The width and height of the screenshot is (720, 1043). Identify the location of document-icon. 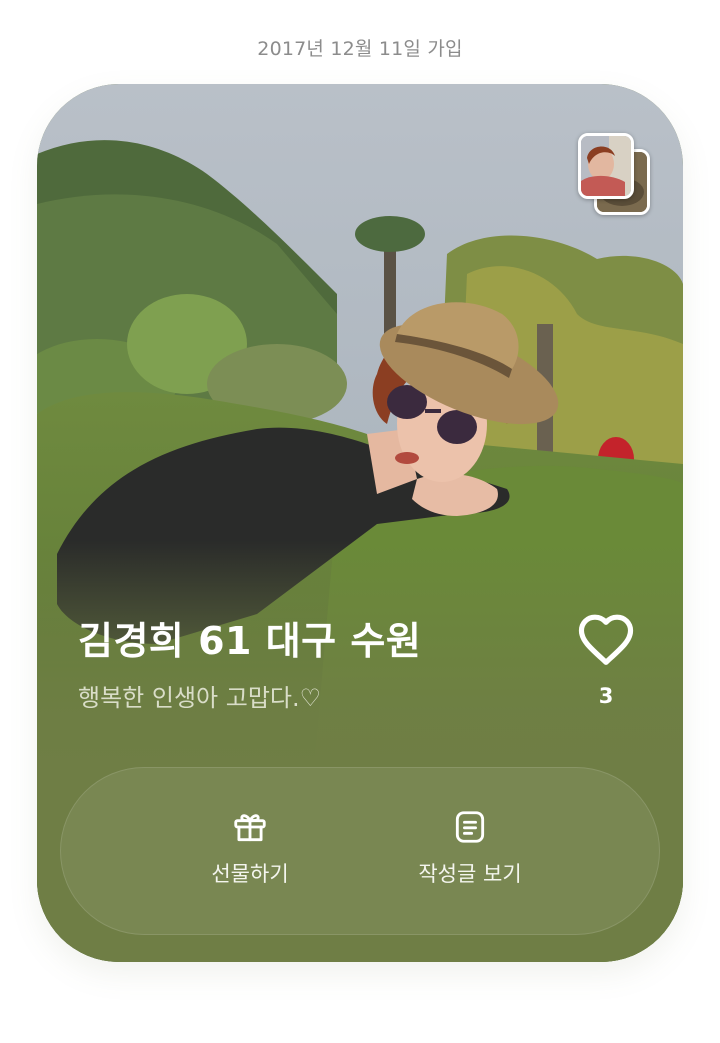
(470, 827).